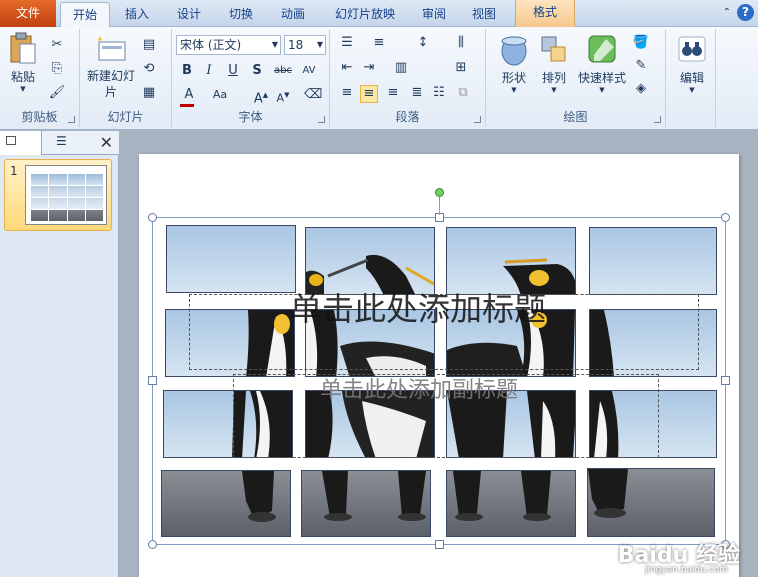 The width and height of the screenshot is (758, 577). I want to click on arrange-icon, so click(553, 49).